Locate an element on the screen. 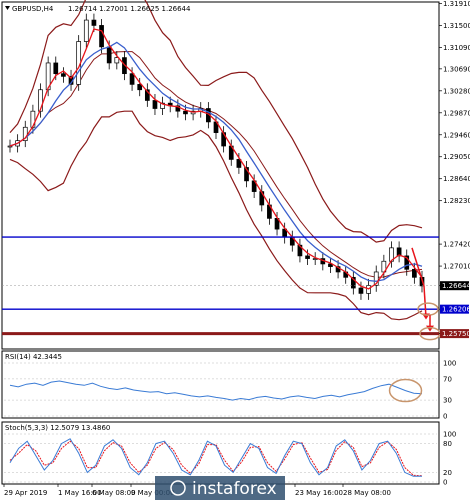 The image size is (470, 500). price-tick-label: 1.29460 is located at coordinates (456, 135).